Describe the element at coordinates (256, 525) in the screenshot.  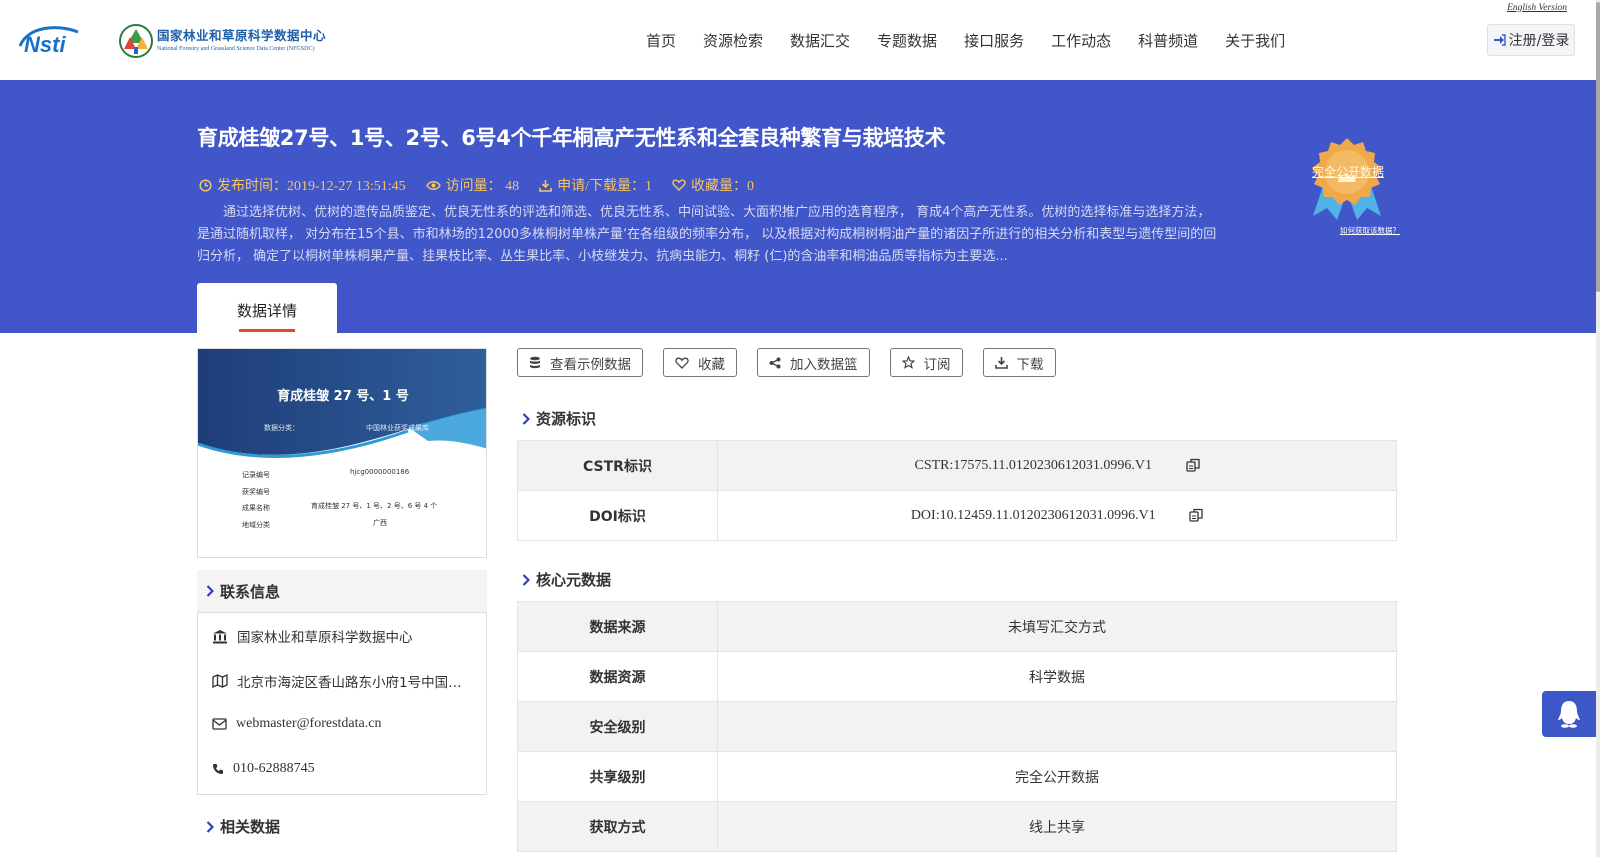
I see `cover-field-label: 地域分类` at that location.